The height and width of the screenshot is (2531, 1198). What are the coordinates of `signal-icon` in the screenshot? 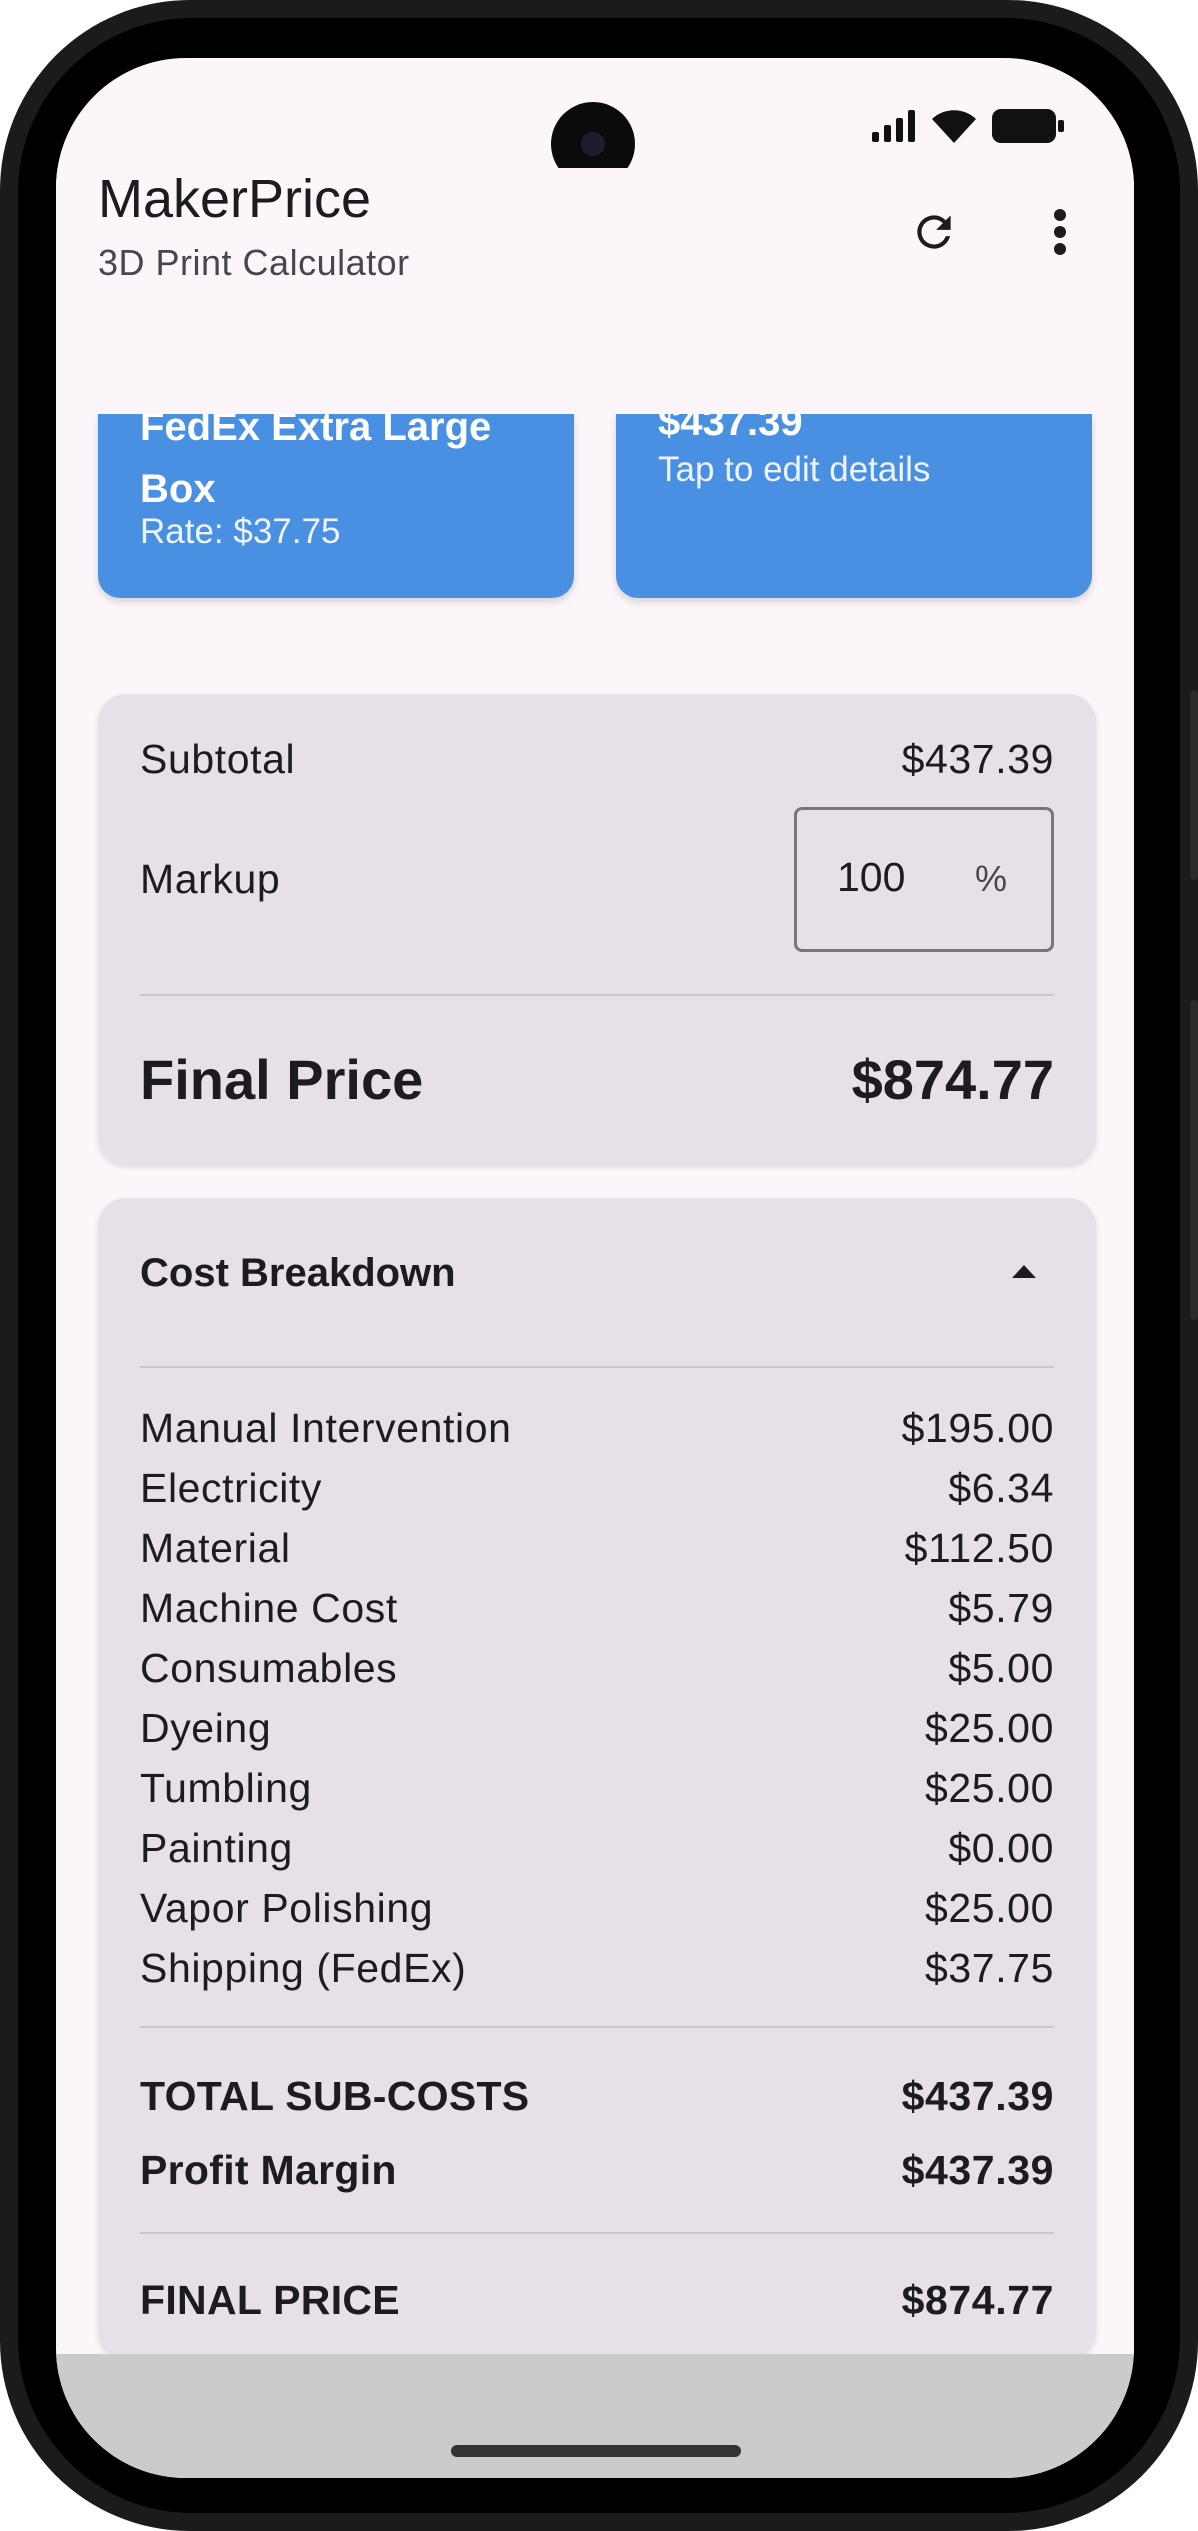 It's located at (894, 128).